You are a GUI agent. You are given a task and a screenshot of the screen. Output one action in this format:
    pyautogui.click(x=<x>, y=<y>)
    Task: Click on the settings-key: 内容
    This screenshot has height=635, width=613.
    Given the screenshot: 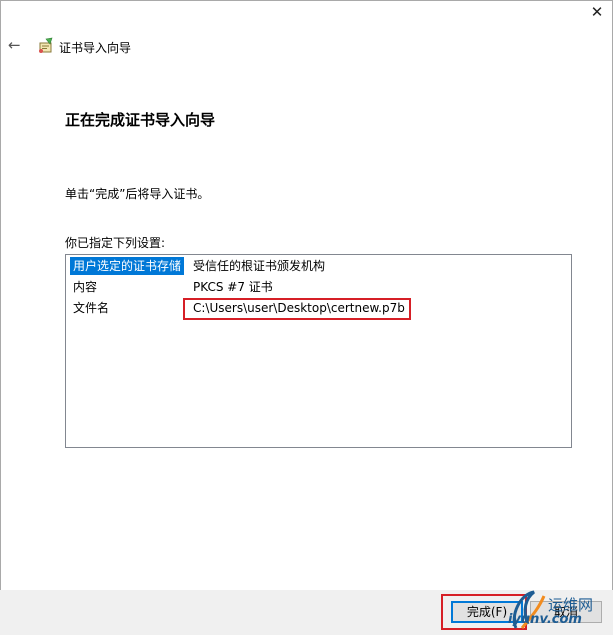 What is the action you would take?
    pyautogui.click(x=85, y=287)
    